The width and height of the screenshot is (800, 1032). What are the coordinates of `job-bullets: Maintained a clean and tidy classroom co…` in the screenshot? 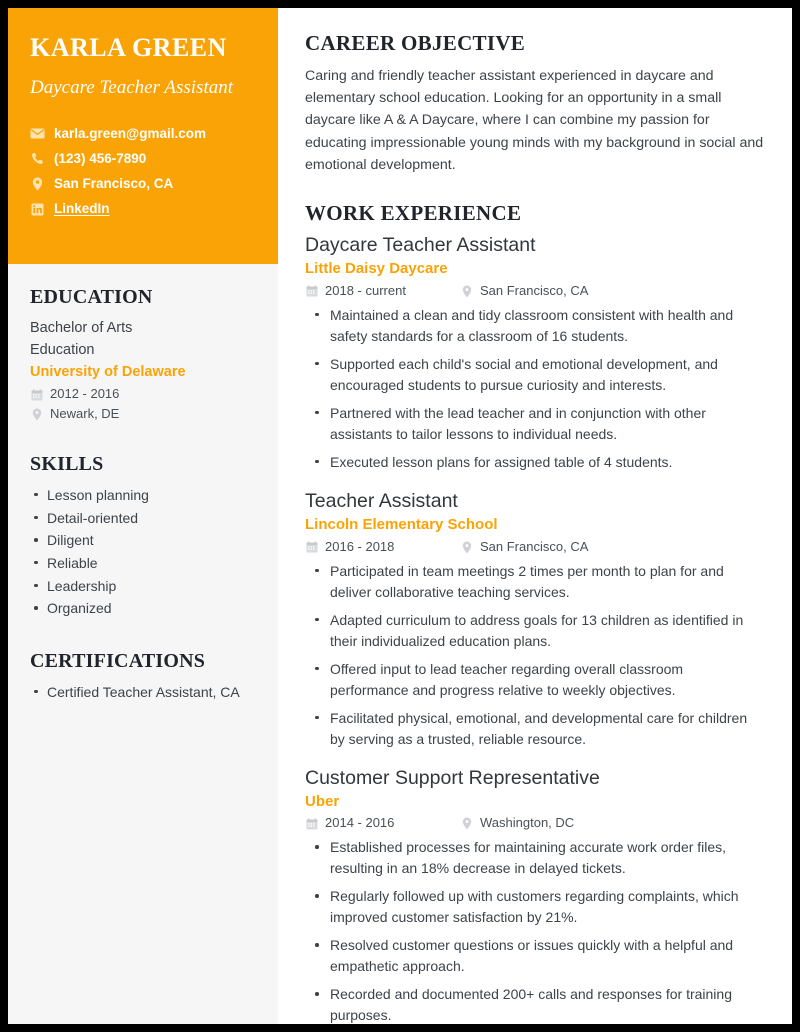 It's located at (534, 389).